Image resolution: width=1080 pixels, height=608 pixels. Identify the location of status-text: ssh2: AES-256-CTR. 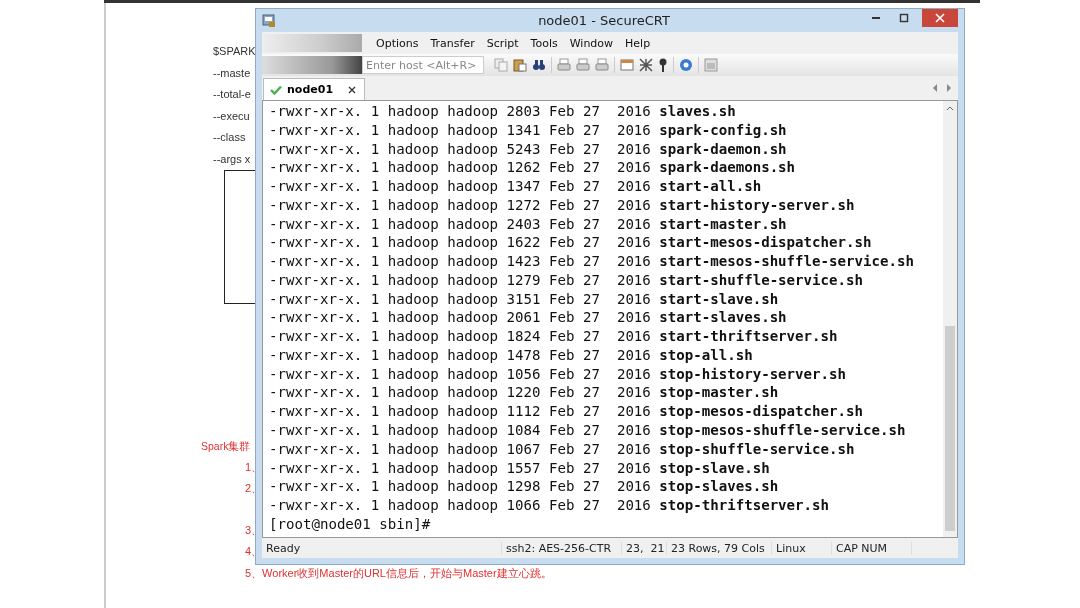
(562, 548).